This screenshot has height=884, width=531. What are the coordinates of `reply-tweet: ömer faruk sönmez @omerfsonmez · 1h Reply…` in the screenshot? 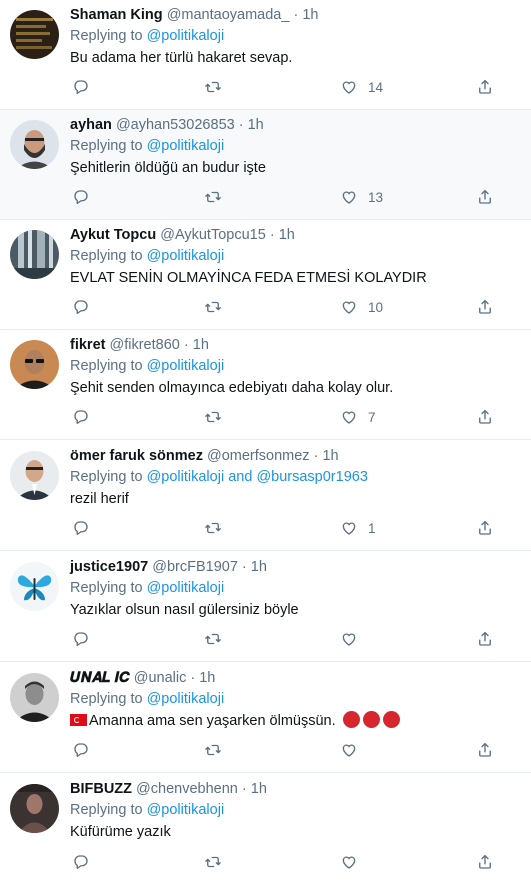 It's located at (265, 496).